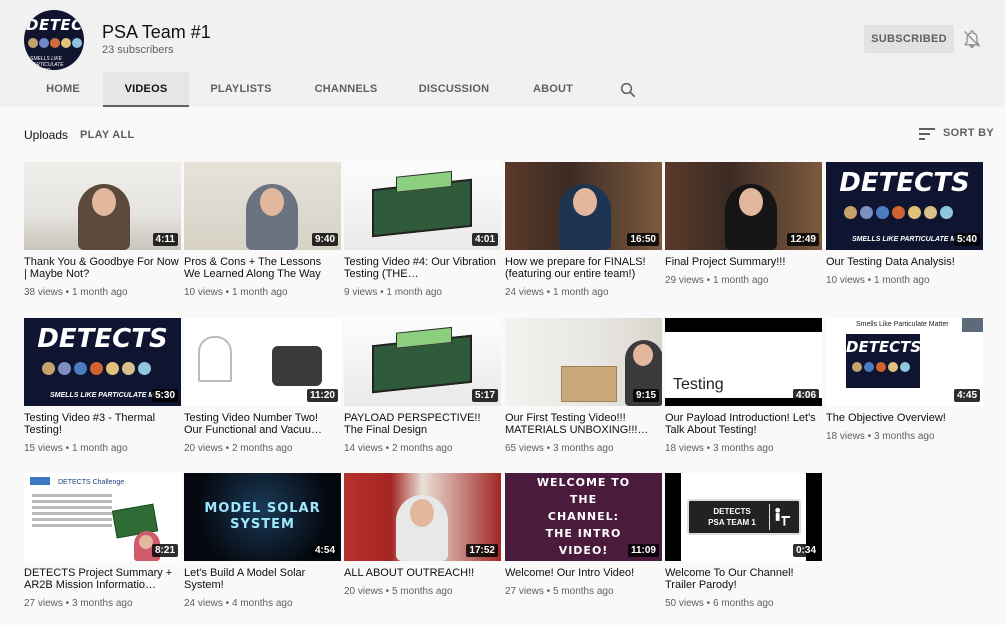  Describe the element at coordinates (421, 573) in the screenshot. I see `video-title: ALL ABOUT OUTREACH!!` at that location.